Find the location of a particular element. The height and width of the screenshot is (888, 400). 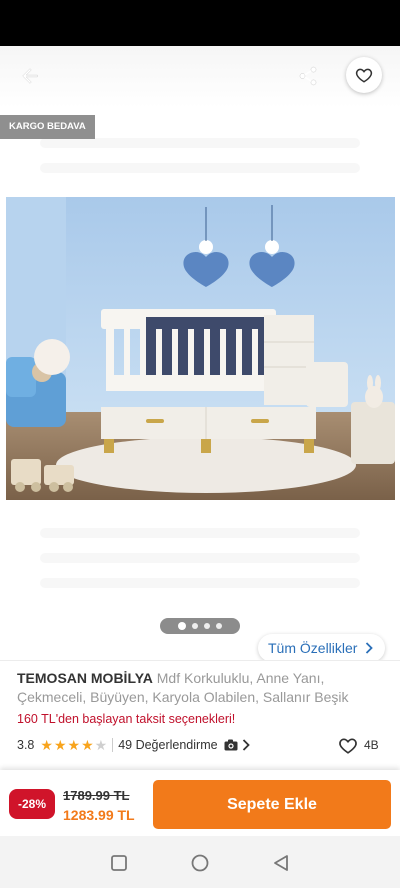

installment-info: 160 TL'den başlayan taksit seçenekleri! is located at coordinates (126, 719).